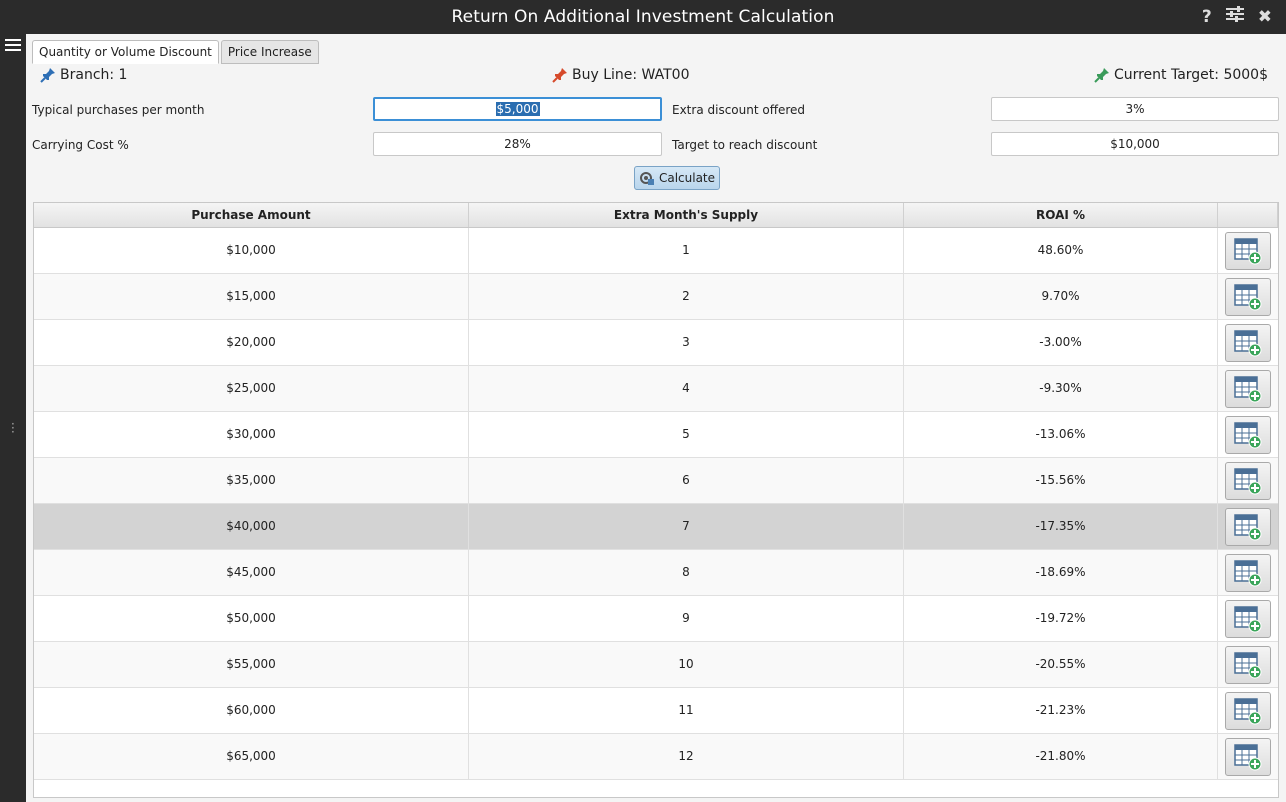 Image resolution: width=1286 pixels, height=802 pixels. What do you see at coordinates (251, 434) in the screenshot?
I see `purchase-amount-cell: $30,000` at bounding box center [251, 434].